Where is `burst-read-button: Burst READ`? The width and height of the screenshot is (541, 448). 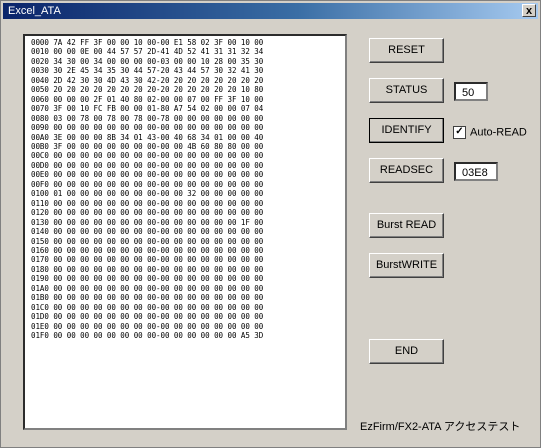 burst-read-button: Burst READ is located at coordinates (406, 225).